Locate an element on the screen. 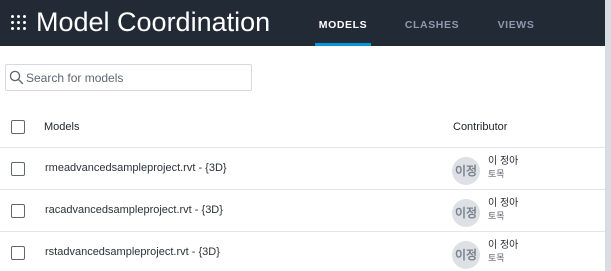 The width and height of the screenshot is (611, 271). model-name: rmeadvancedsampleproject.rvt - {3D} is located at coordinates (136, 168).